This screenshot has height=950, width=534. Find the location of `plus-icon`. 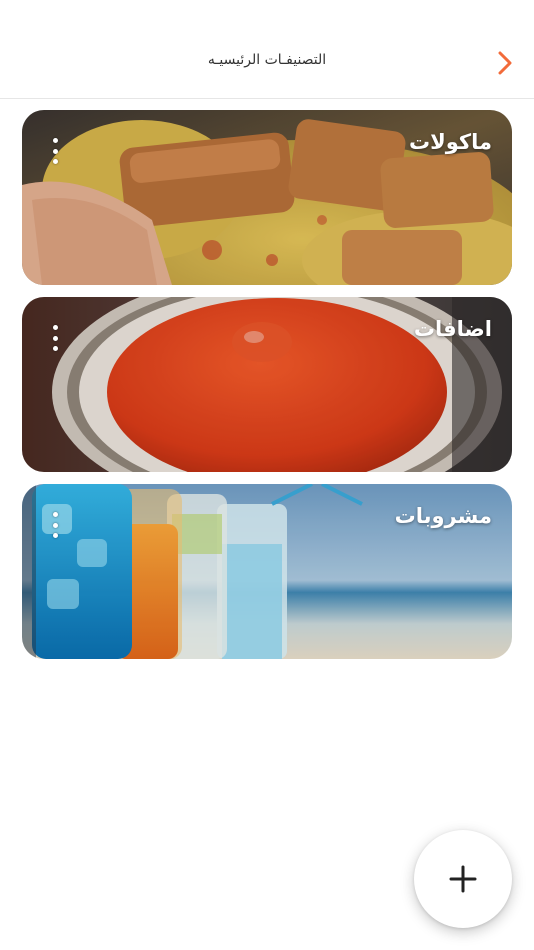

plus-icon is located at coordinates (463, 879).